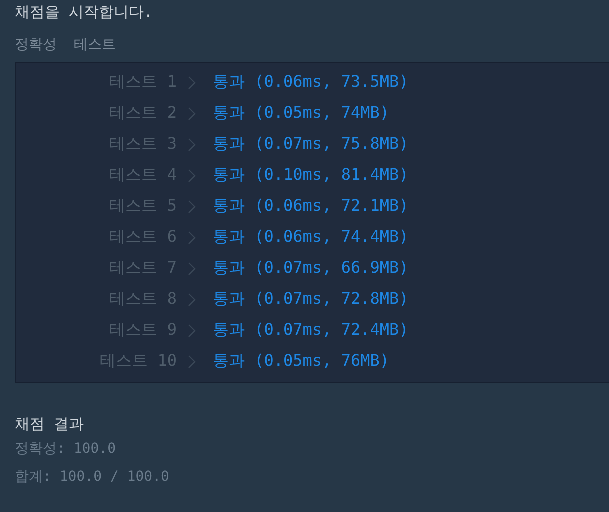 This screenshot has width=609, height=512. Describe the element at coordinates (84, 12) in the screenshot. I see `grading-start-message: 채점을 시작합니다.` at that location.